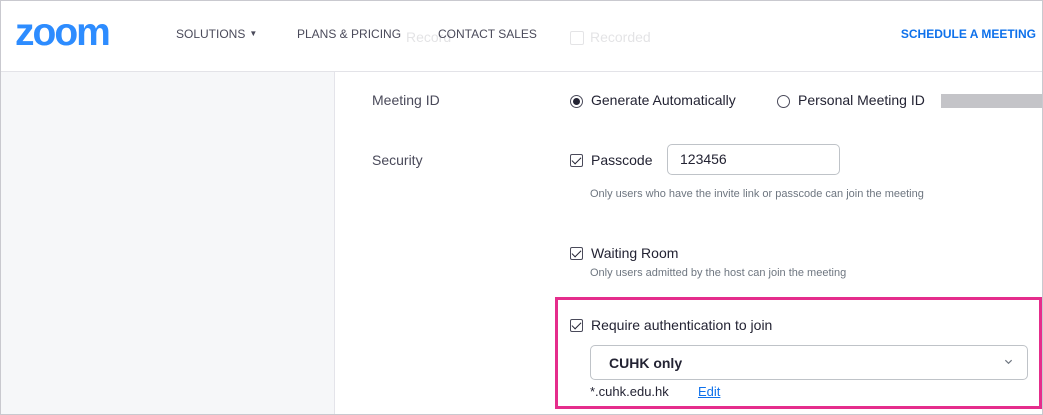 This screenshot has width=1043, height=415. Describe the element at coordinates (709, 391) in the screenshot. I see `edit-auth-link: Edit` at that location.